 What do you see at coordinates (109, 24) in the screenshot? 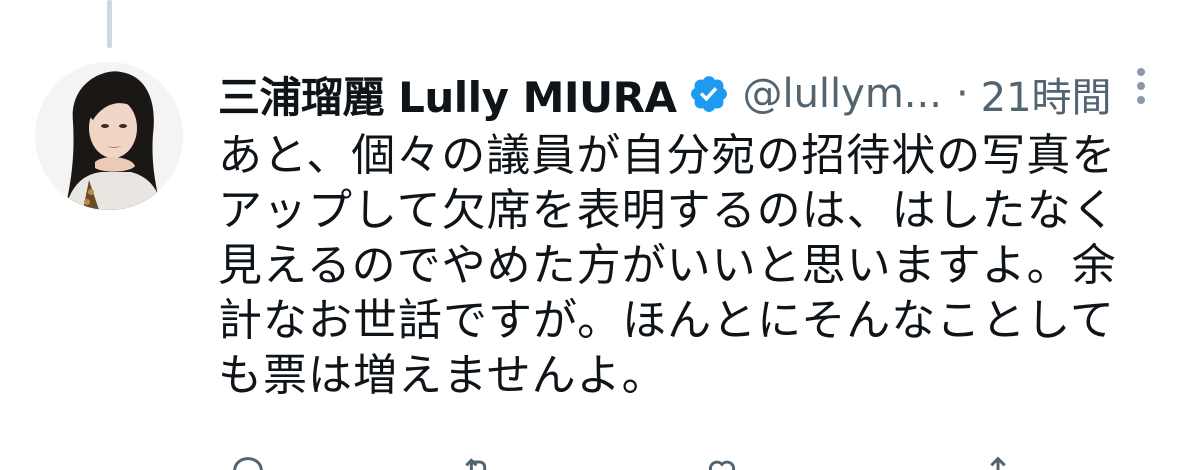
I see `thread-connector-line` at bounding box center [109, 24].